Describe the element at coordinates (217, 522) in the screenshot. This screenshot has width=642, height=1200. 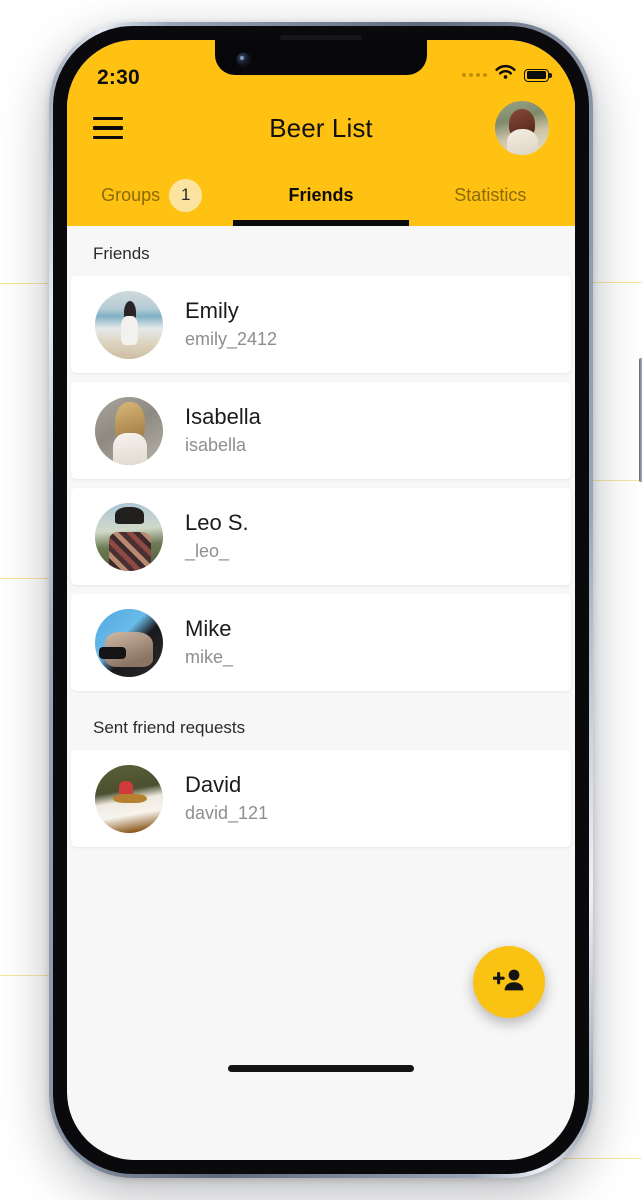
I see `friend-name: Leo S.` at that location.